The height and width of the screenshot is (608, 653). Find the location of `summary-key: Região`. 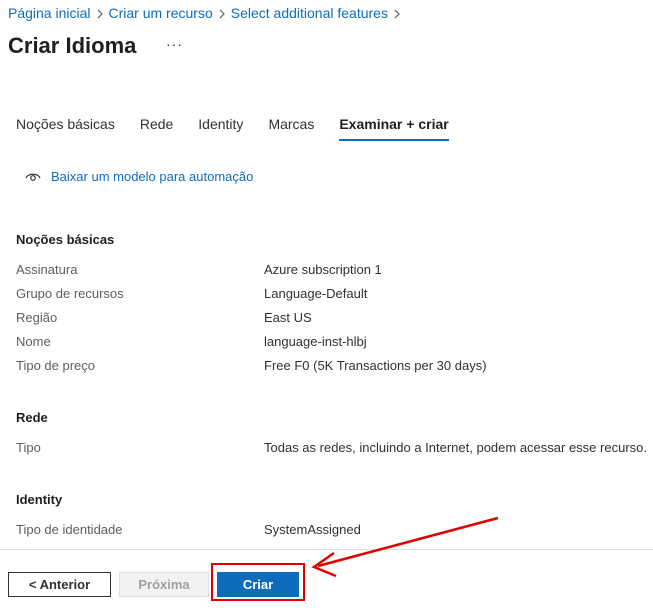

summary-key: Região is located at coordinates (37, 317).